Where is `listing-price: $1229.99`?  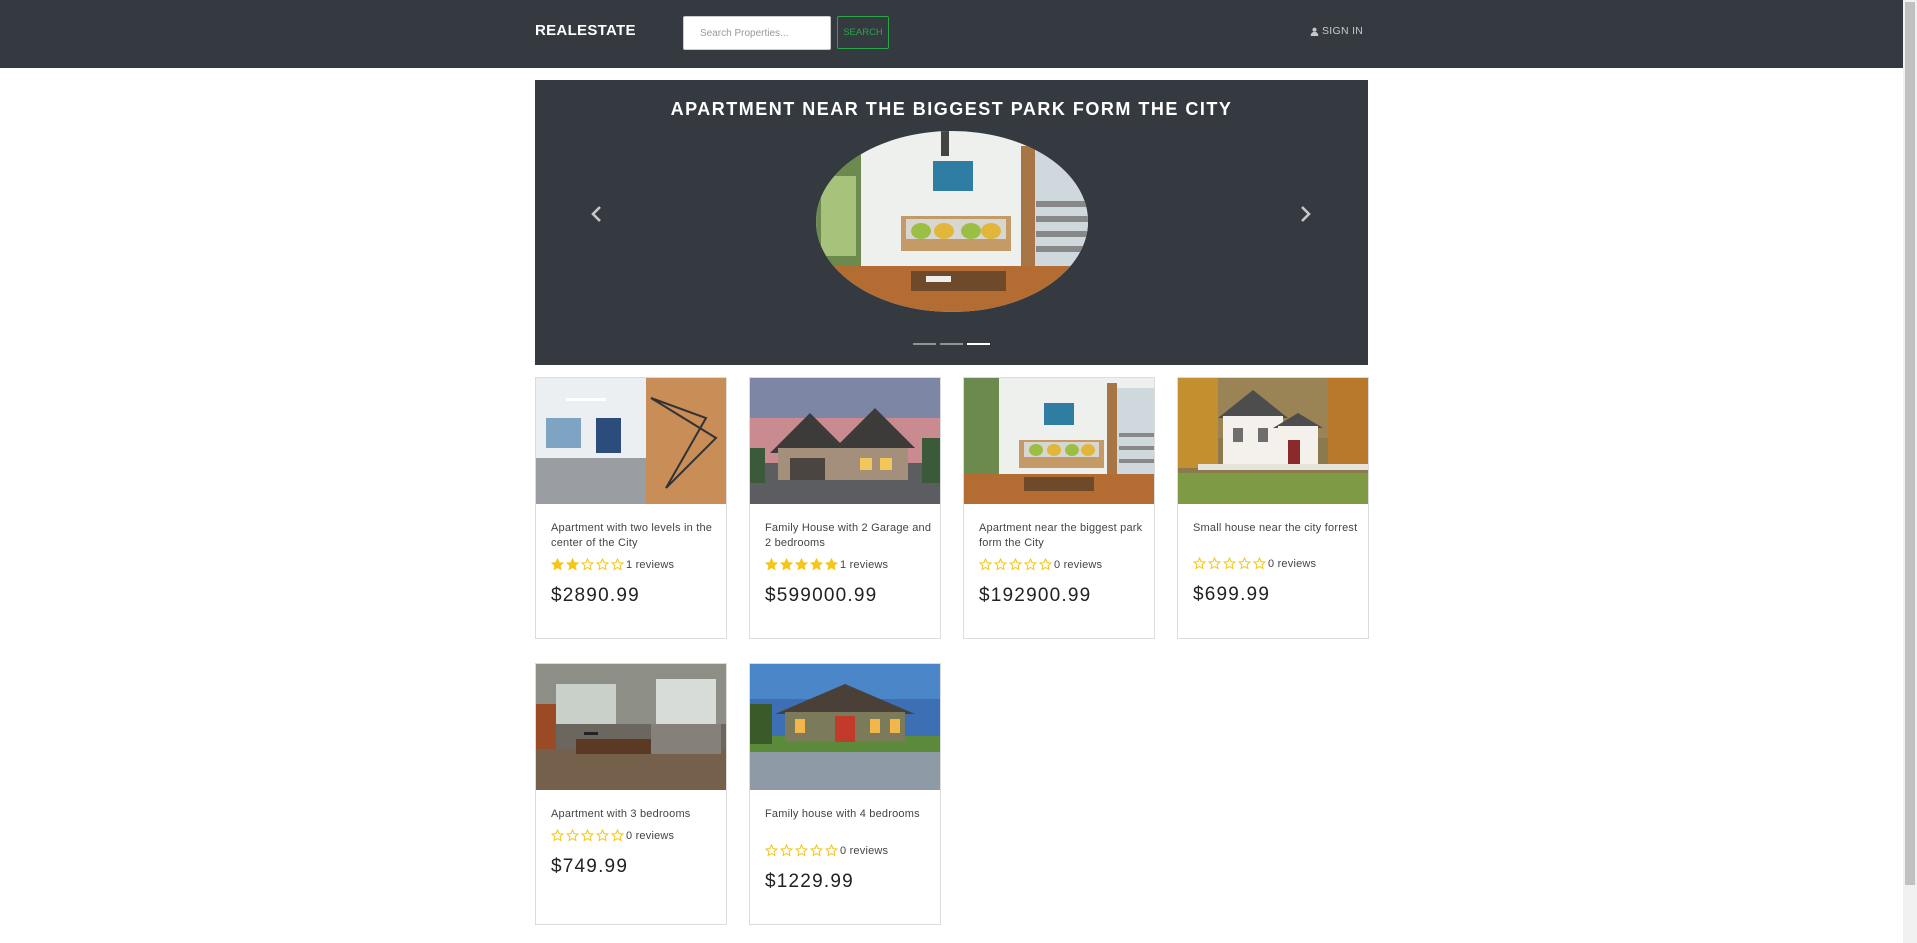 listing-price: $1229.99 is located at coordinates (809, 881).